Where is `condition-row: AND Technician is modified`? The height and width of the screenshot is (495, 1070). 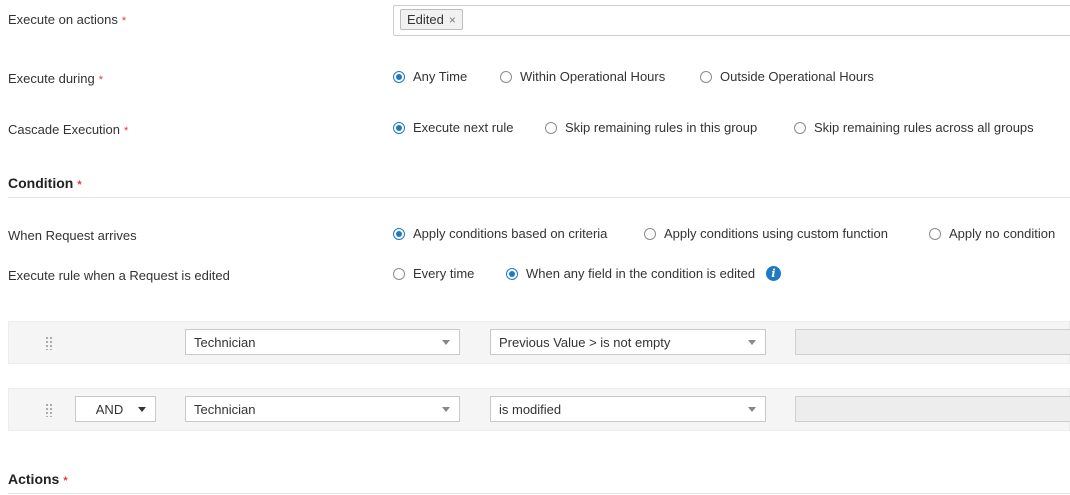
condition-row: AND Technician is modified is located at coordinates (539, 409).